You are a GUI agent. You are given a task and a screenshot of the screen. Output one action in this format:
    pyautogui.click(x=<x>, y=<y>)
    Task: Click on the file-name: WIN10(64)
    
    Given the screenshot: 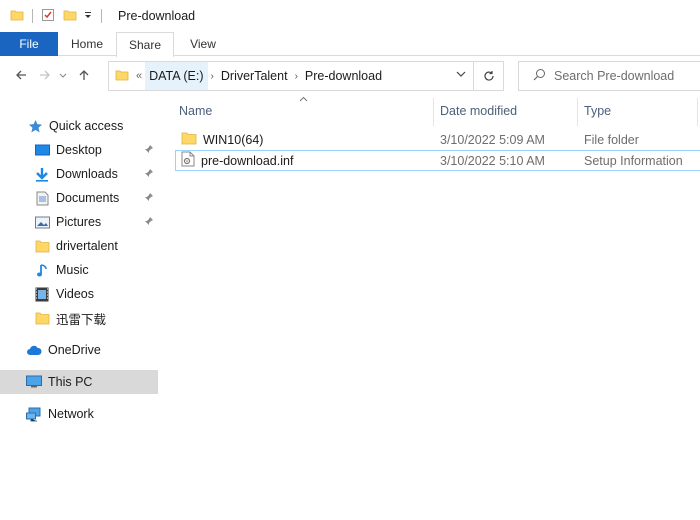 What is the action you would take?
    pyautogui.click(x=233, y=139)
    